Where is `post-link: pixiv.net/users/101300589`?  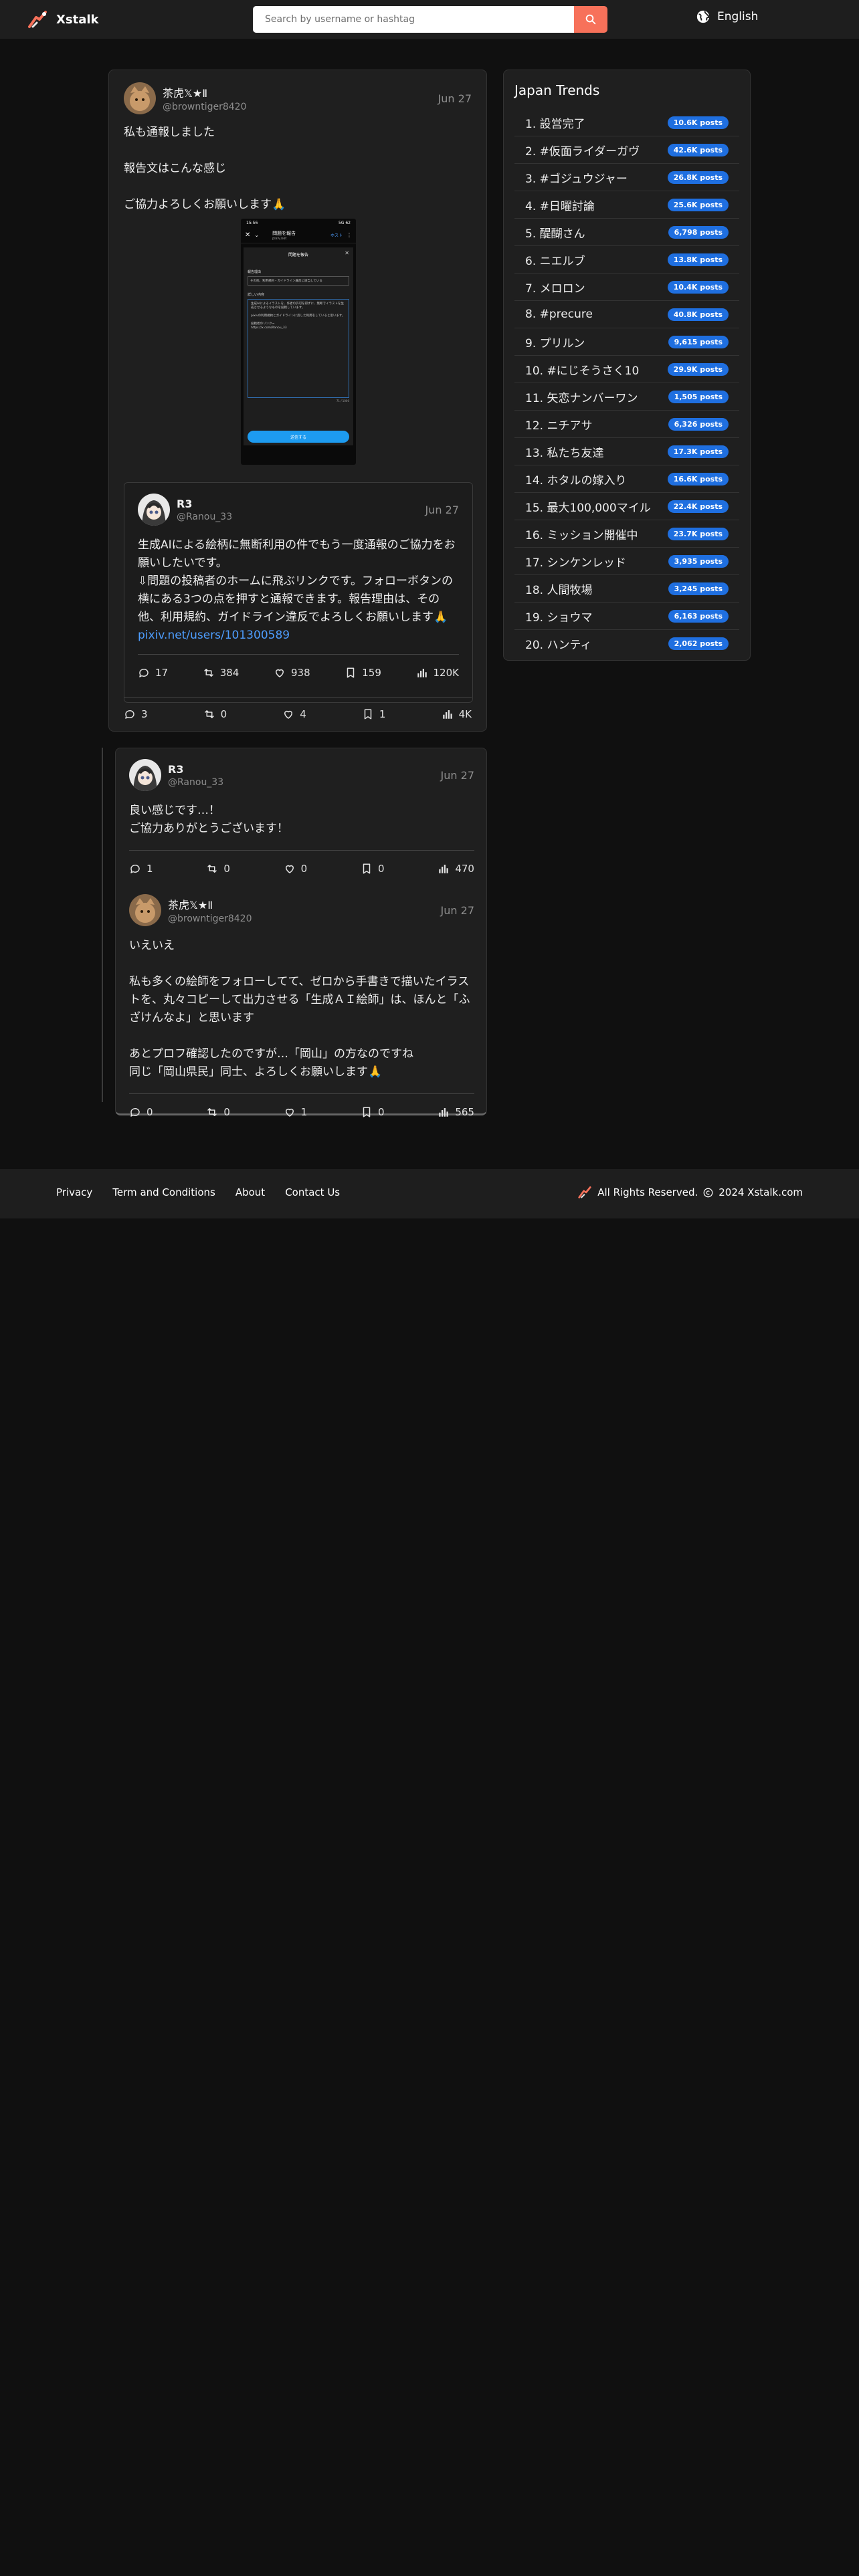 post-link: pixiv.net/users/101300589 is located at coordinates (299, 636).